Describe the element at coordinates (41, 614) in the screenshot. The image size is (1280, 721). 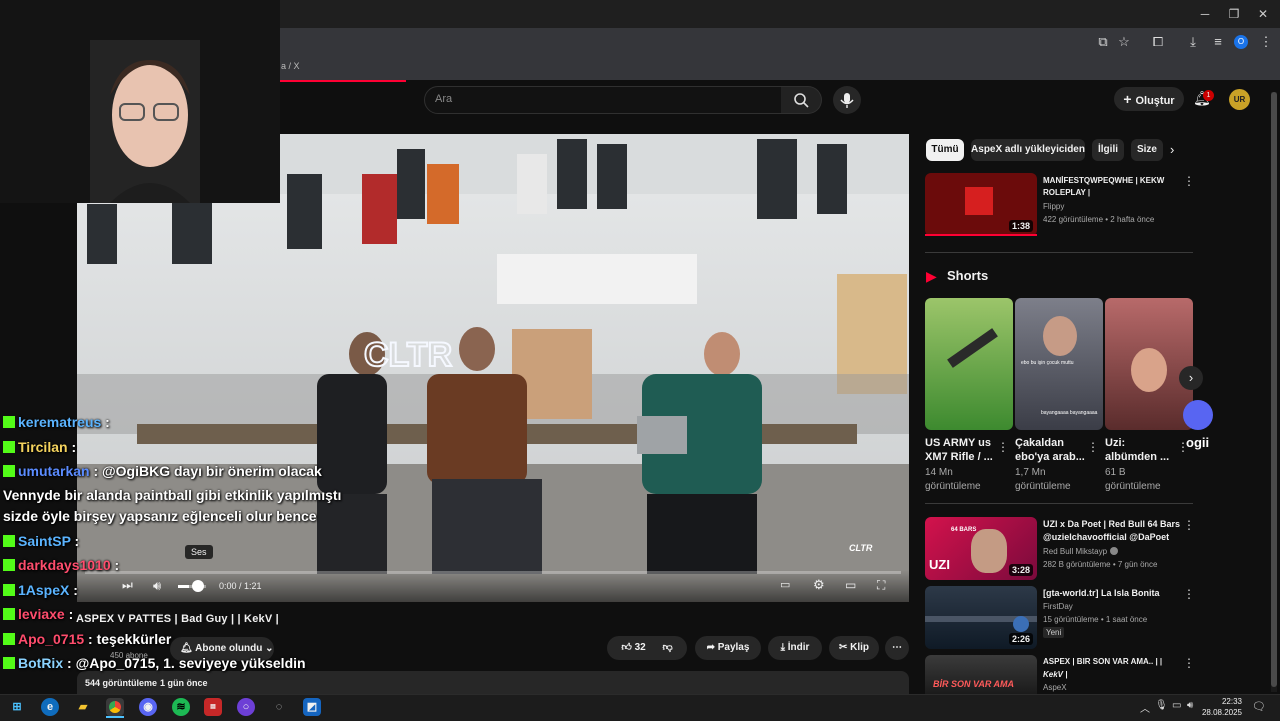
I see `chat-username: leviaxe` at that location.